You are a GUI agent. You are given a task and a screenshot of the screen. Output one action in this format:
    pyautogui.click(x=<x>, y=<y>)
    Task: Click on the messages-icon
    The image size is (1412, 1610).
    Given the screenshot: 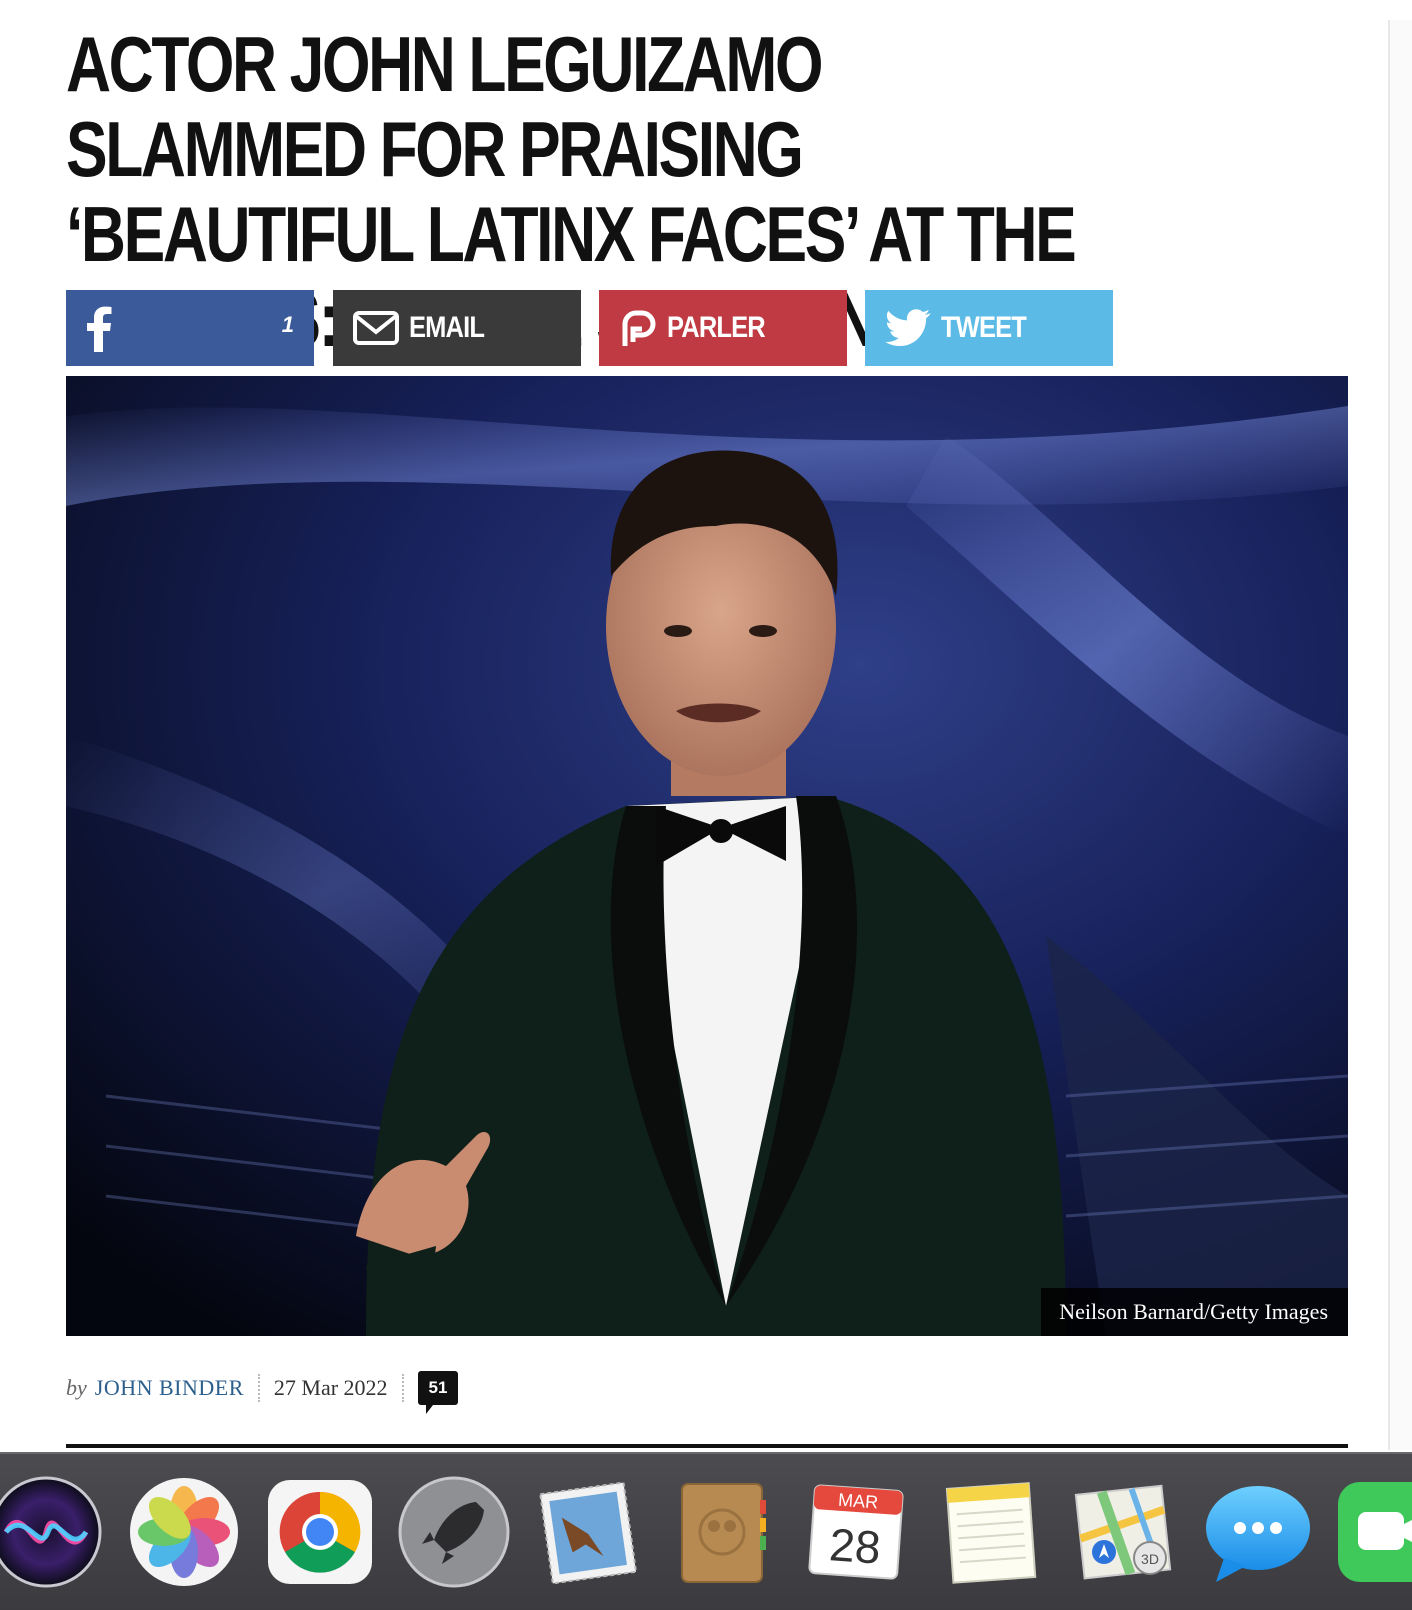 What is the action you would take?
    pyautogui.click(x=1258, y=1532)
    